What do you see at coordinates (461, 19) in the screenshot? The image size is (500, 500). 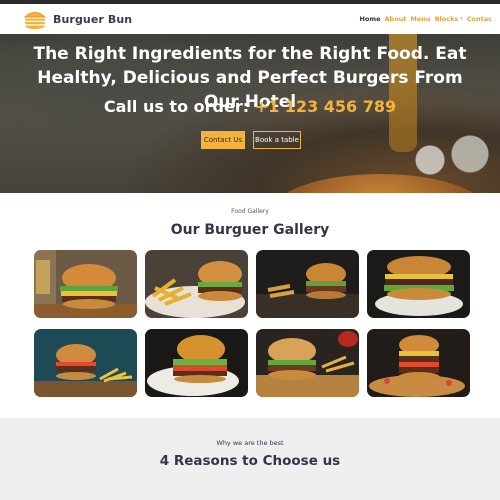 I see `chevron-down-icon: ▾` at bounding box center [461, 19].